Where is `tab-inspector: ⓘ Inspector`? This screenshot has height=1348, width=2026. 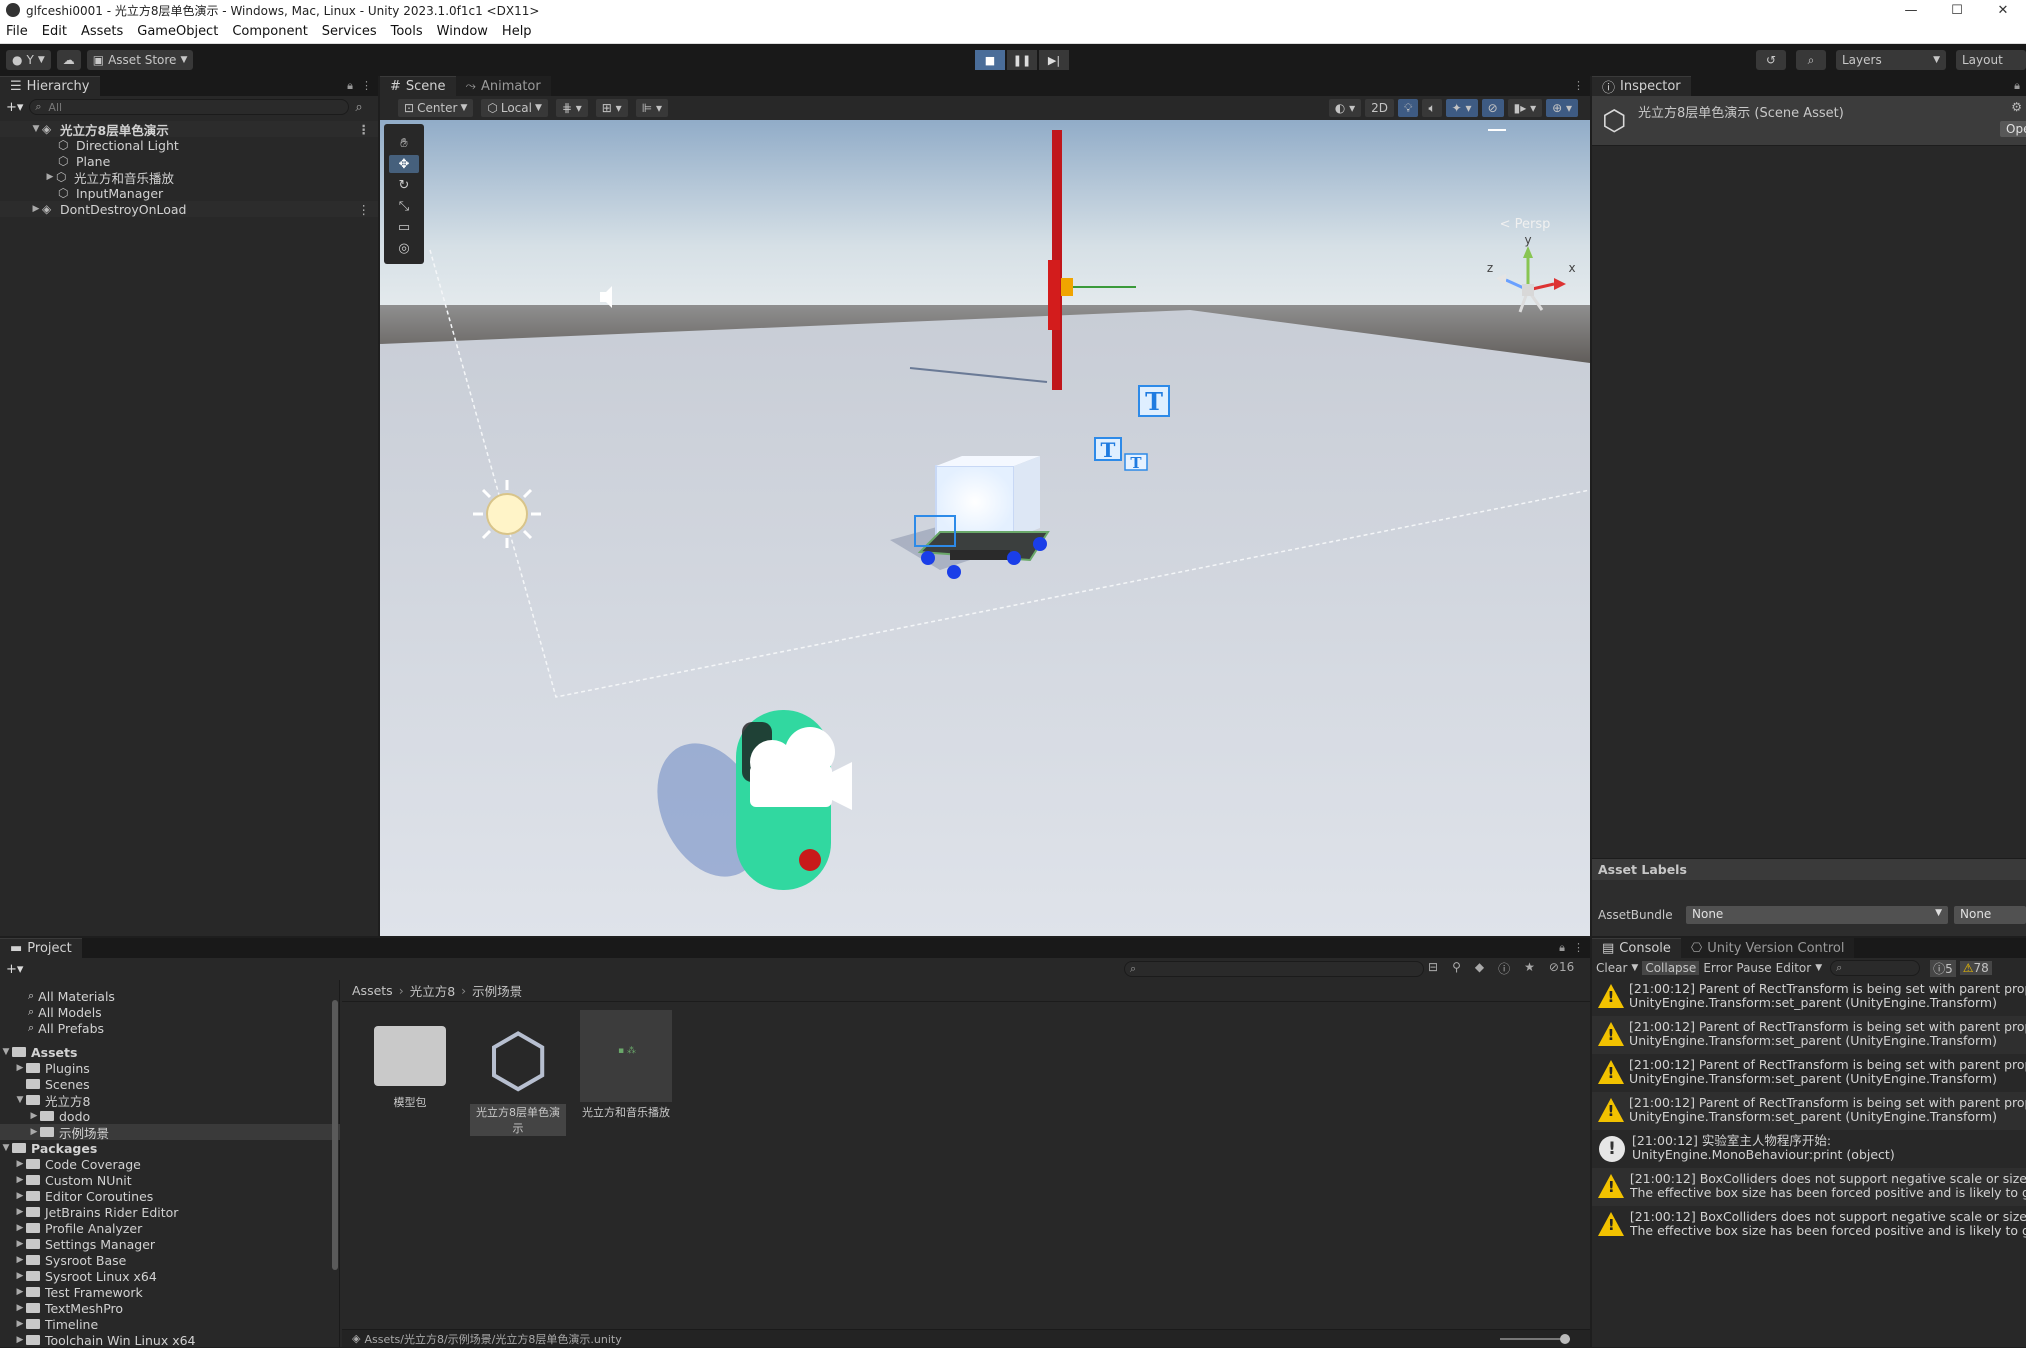
tab-inspector: ⓘ Inspector is located at coordinates (1641, 86).